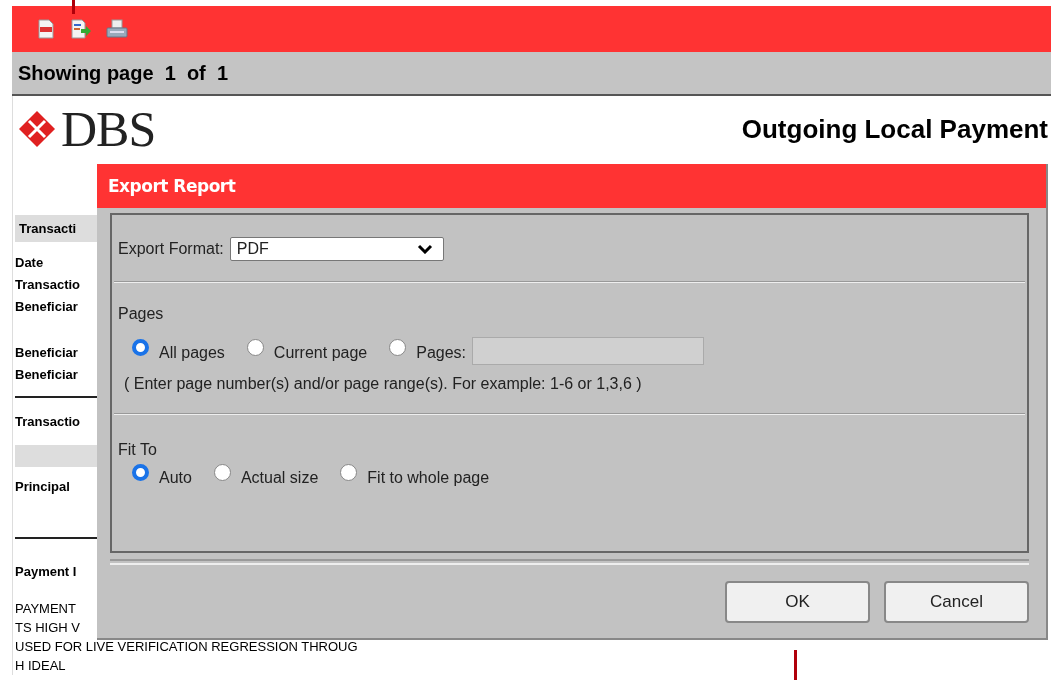 The image size is (1051, 680). What do you see at coordinates (47, 628) in the screenshot?
I see `payment-text: TS HIGH V` at bounding box center [47, 628].